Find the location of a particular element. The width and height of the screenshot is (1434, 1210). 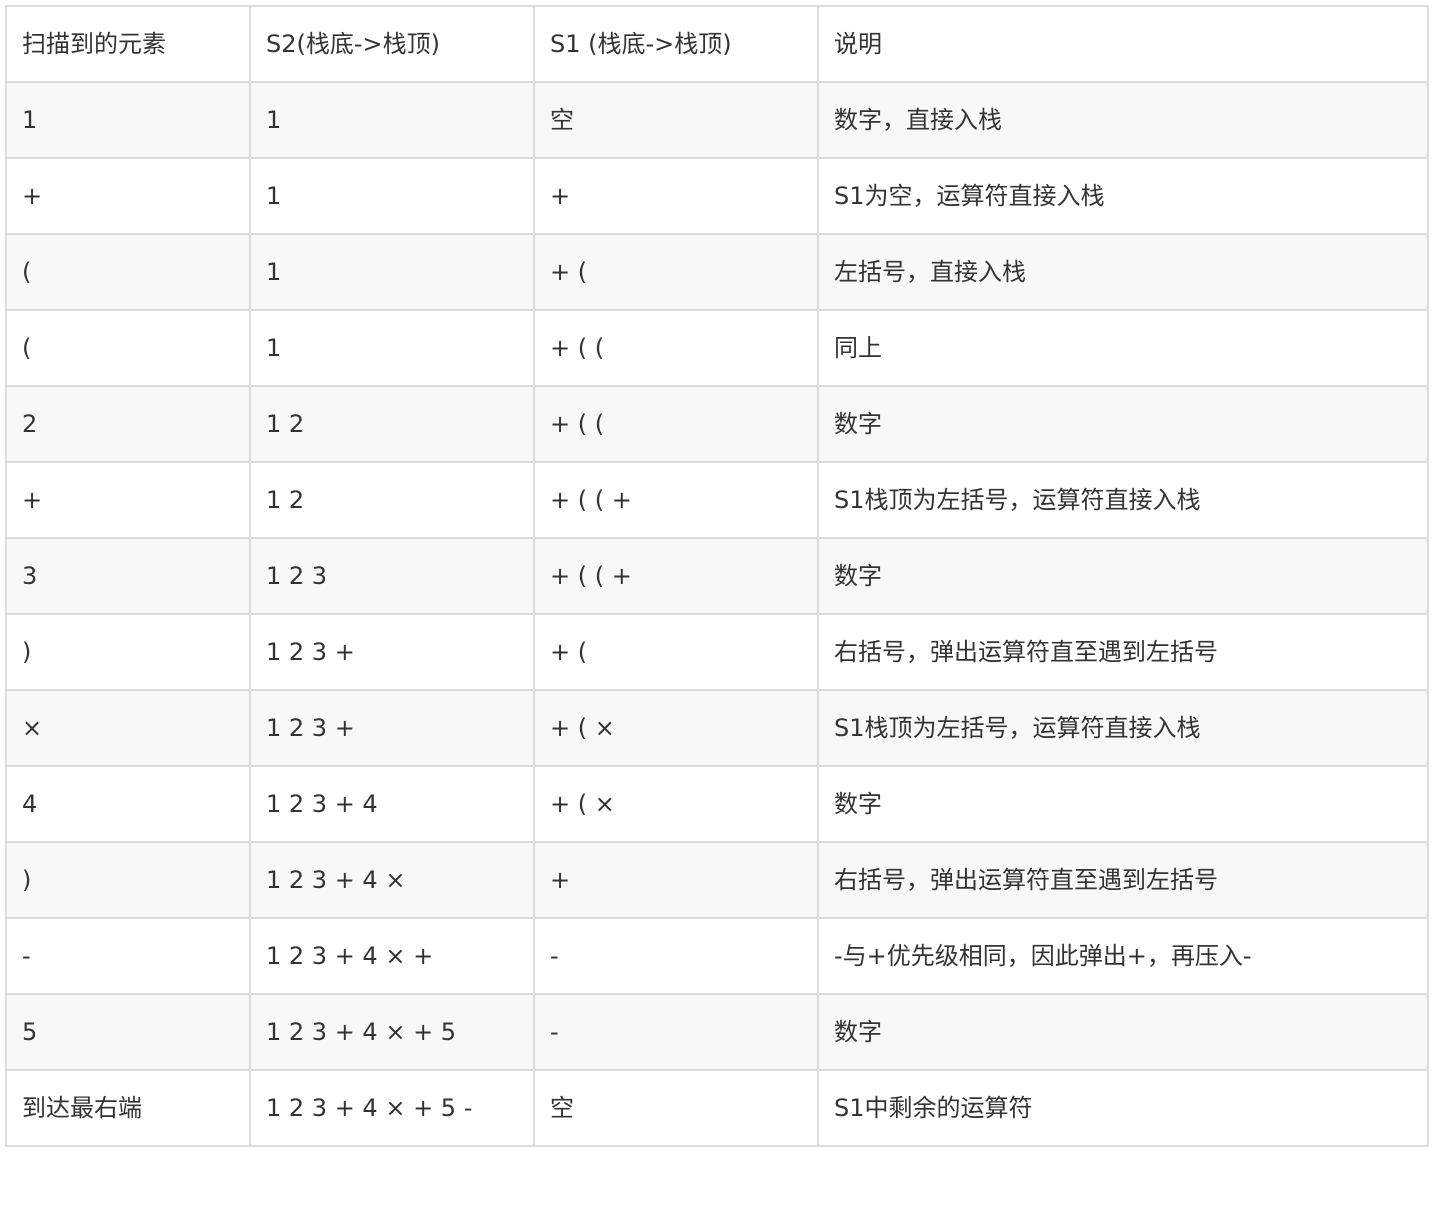

cell-s2-stack: 1 2 3 + 4 × + 5 is located at coordinates (392, 1032).